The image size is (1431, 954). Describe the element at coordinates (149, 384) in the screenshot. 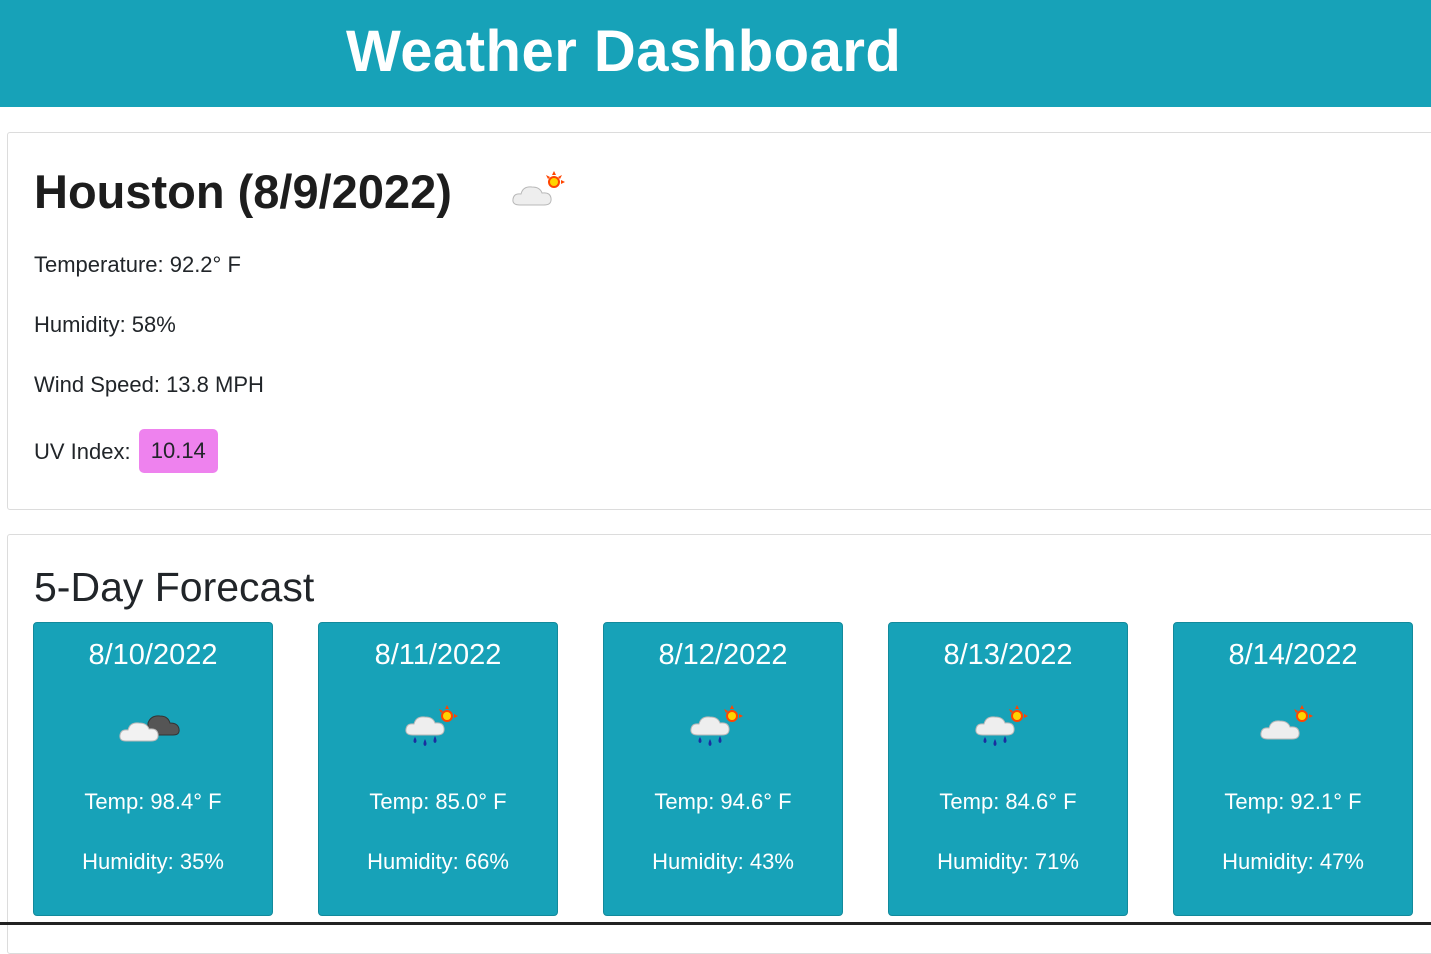

I see `wind-speed-text: Wind Speed: 13.8 MPH` at that location.